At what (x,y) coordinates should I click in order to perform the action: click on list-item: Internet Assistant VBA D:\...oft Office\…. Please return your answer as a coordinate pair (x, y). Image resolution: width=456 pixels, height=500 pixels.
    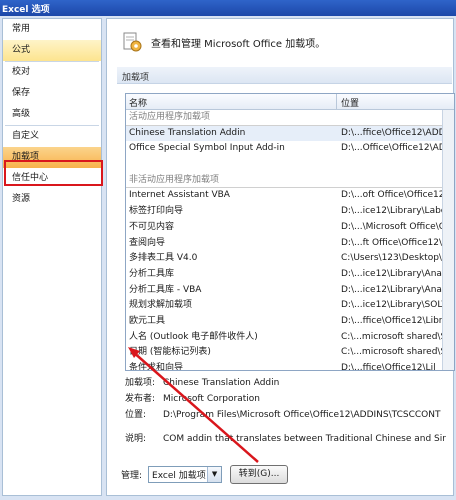
    Looking at the image, I should click on (290, 196).